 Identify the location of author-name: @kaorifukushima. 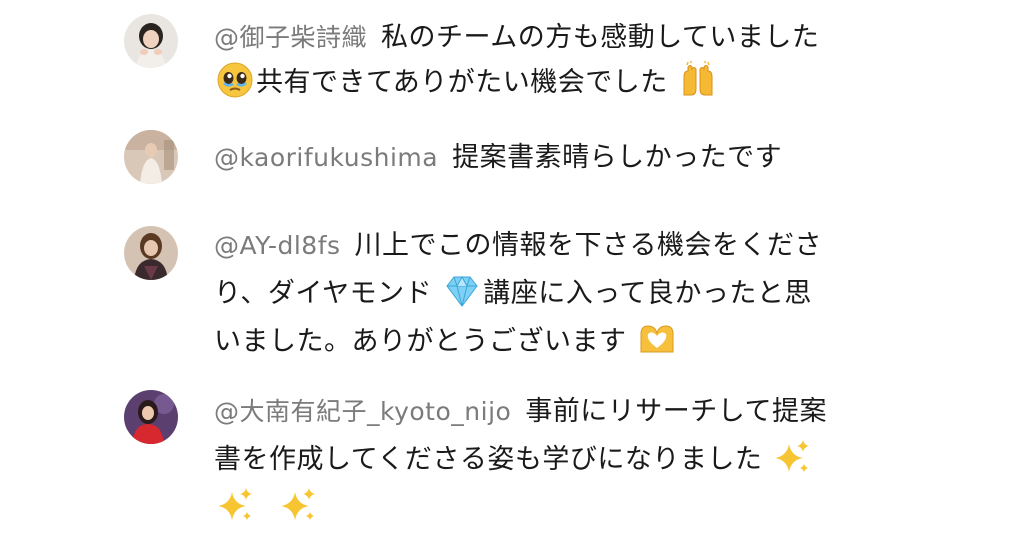
(326, 157).